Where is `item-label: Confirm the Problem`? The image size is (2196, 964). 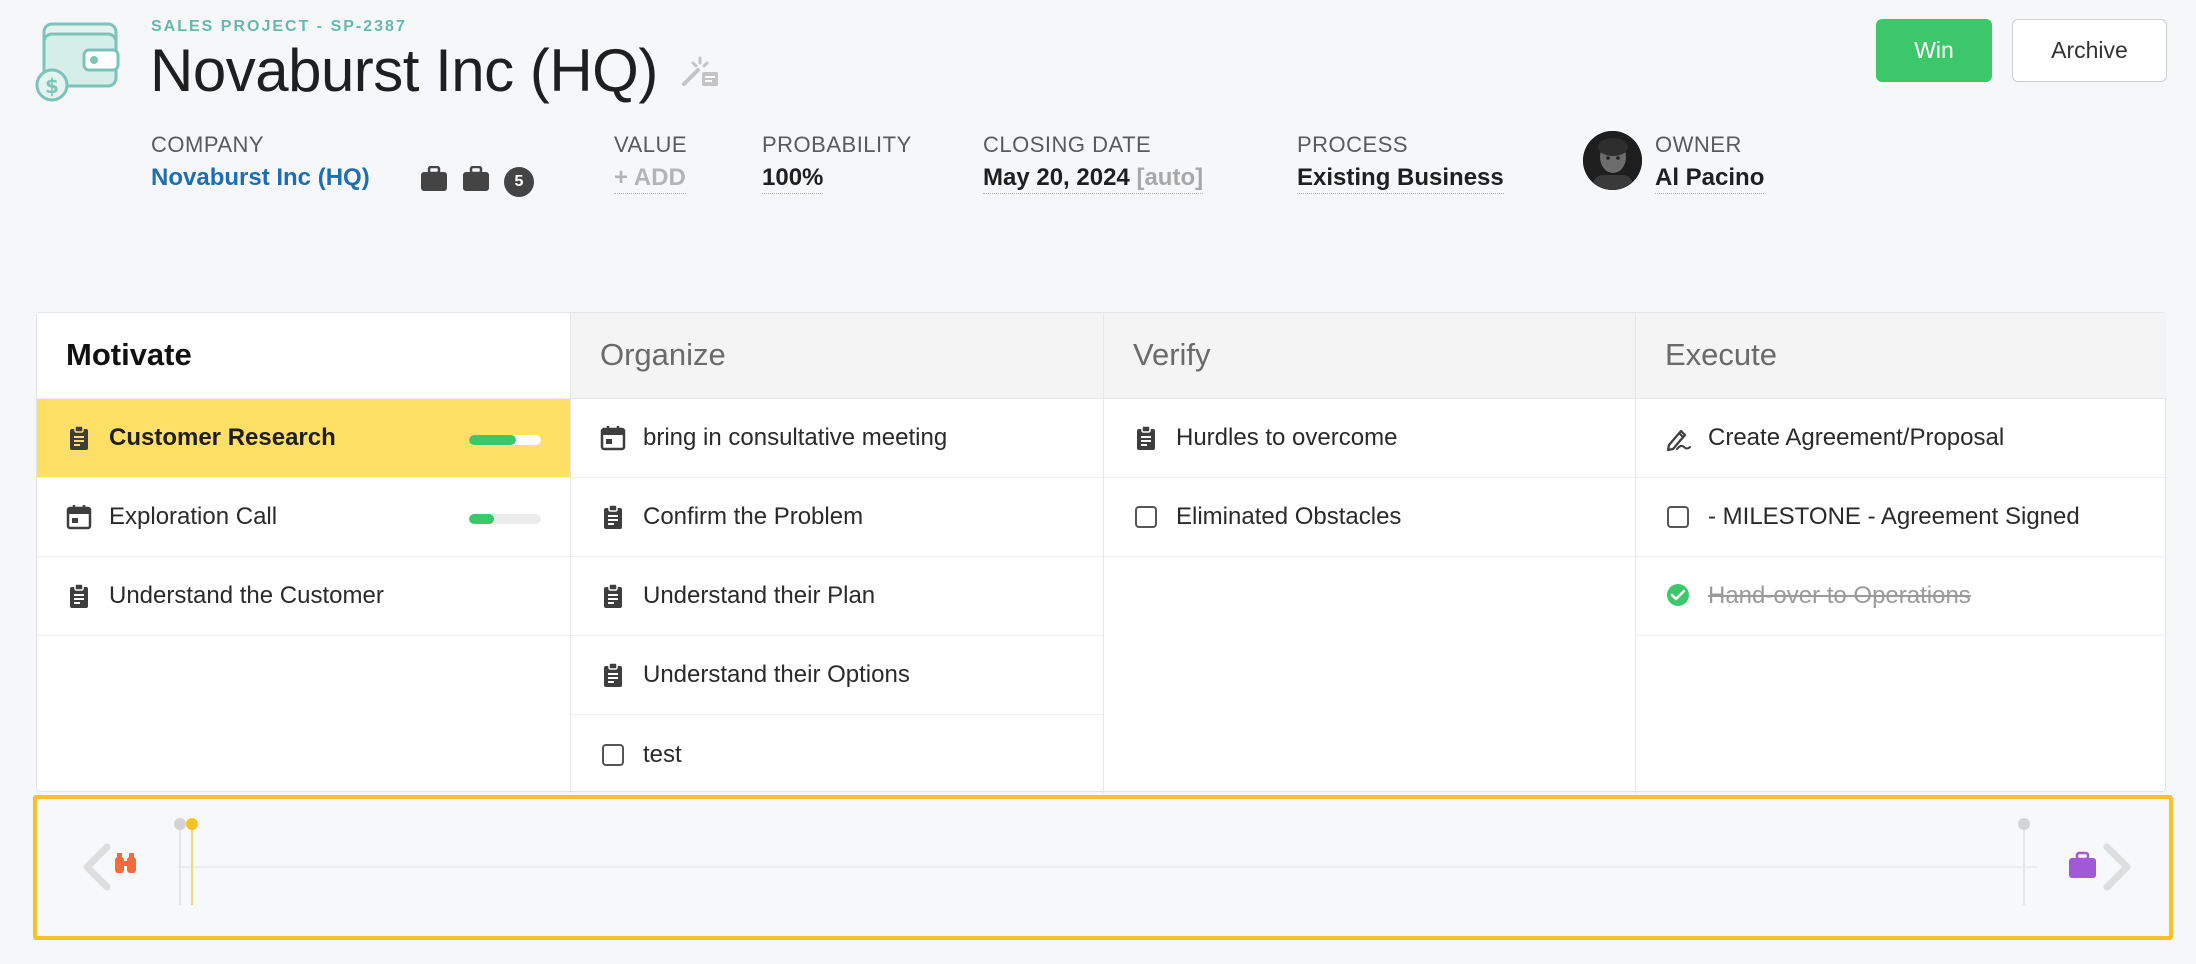
item-label: Confirm the Problem is located at coordinates (753, 516).